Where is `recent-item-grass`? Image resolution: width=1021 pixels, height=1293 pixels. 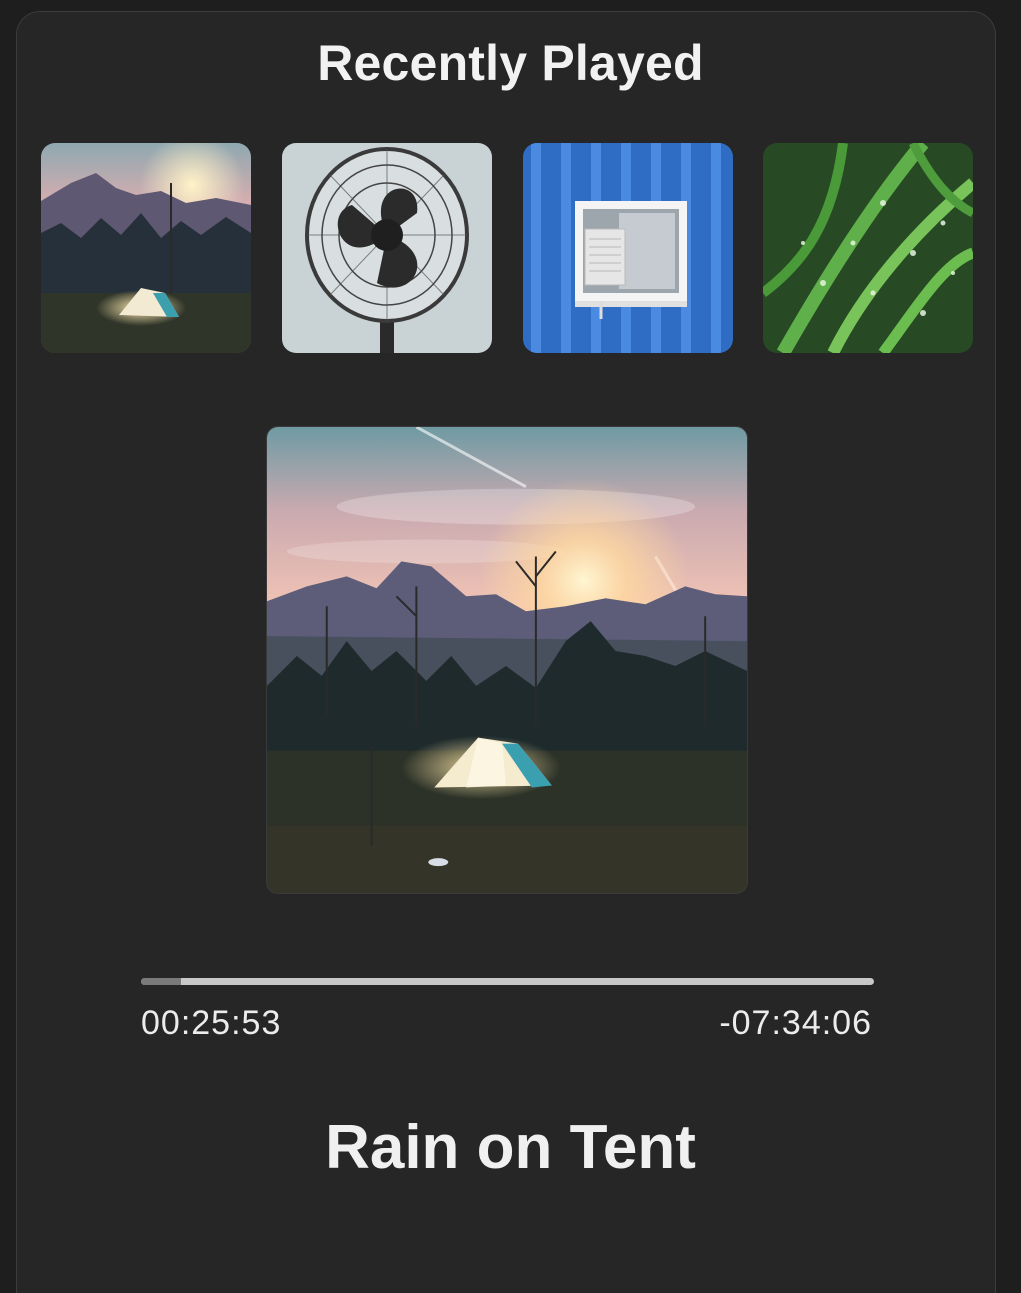 recent-item-grass is located at coordinates (868, 248).